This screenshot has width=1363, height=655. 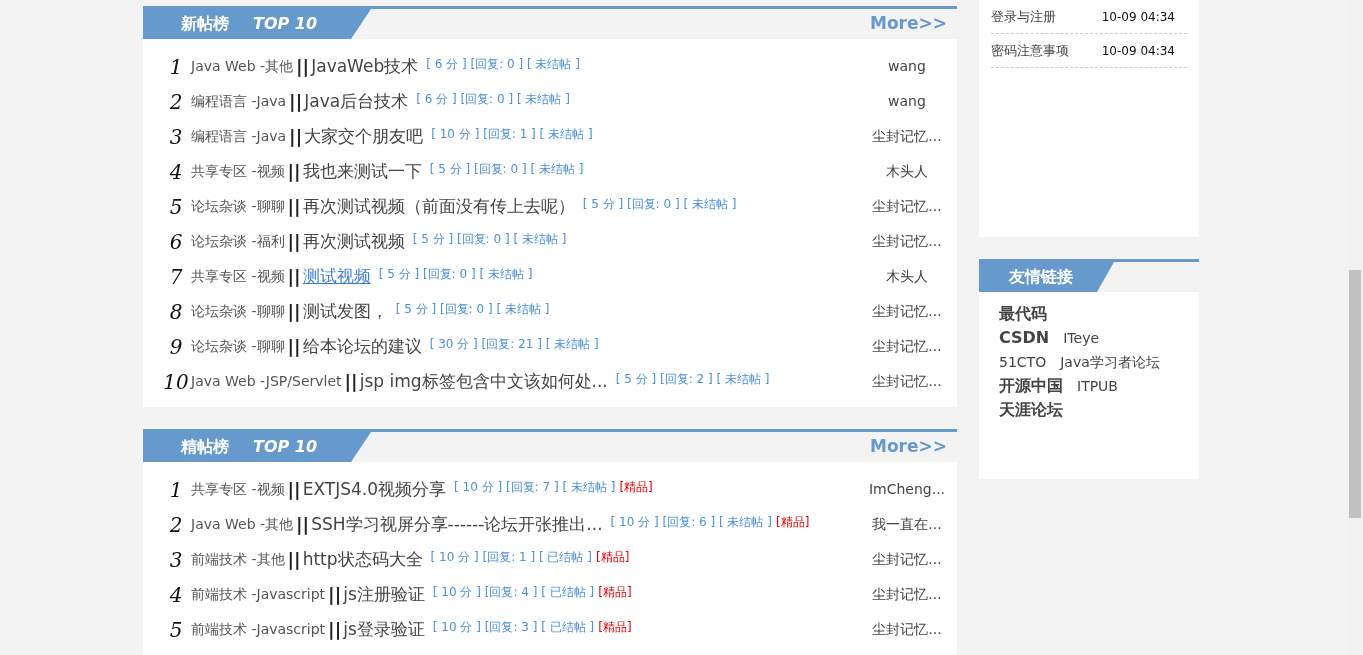 What do you see at coordinates (176, 312) in the screenshot?
I see `post-rank: 8` at bounding box center [176, 312].